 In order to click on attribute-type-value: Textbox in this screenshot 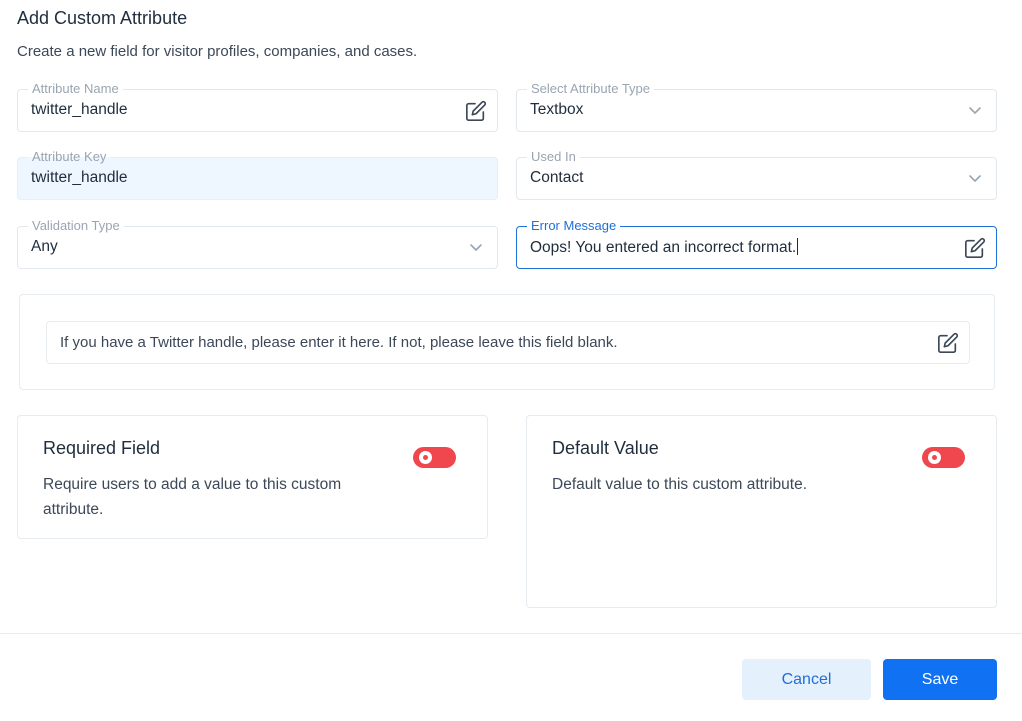, I will do `click(557, 109)`.